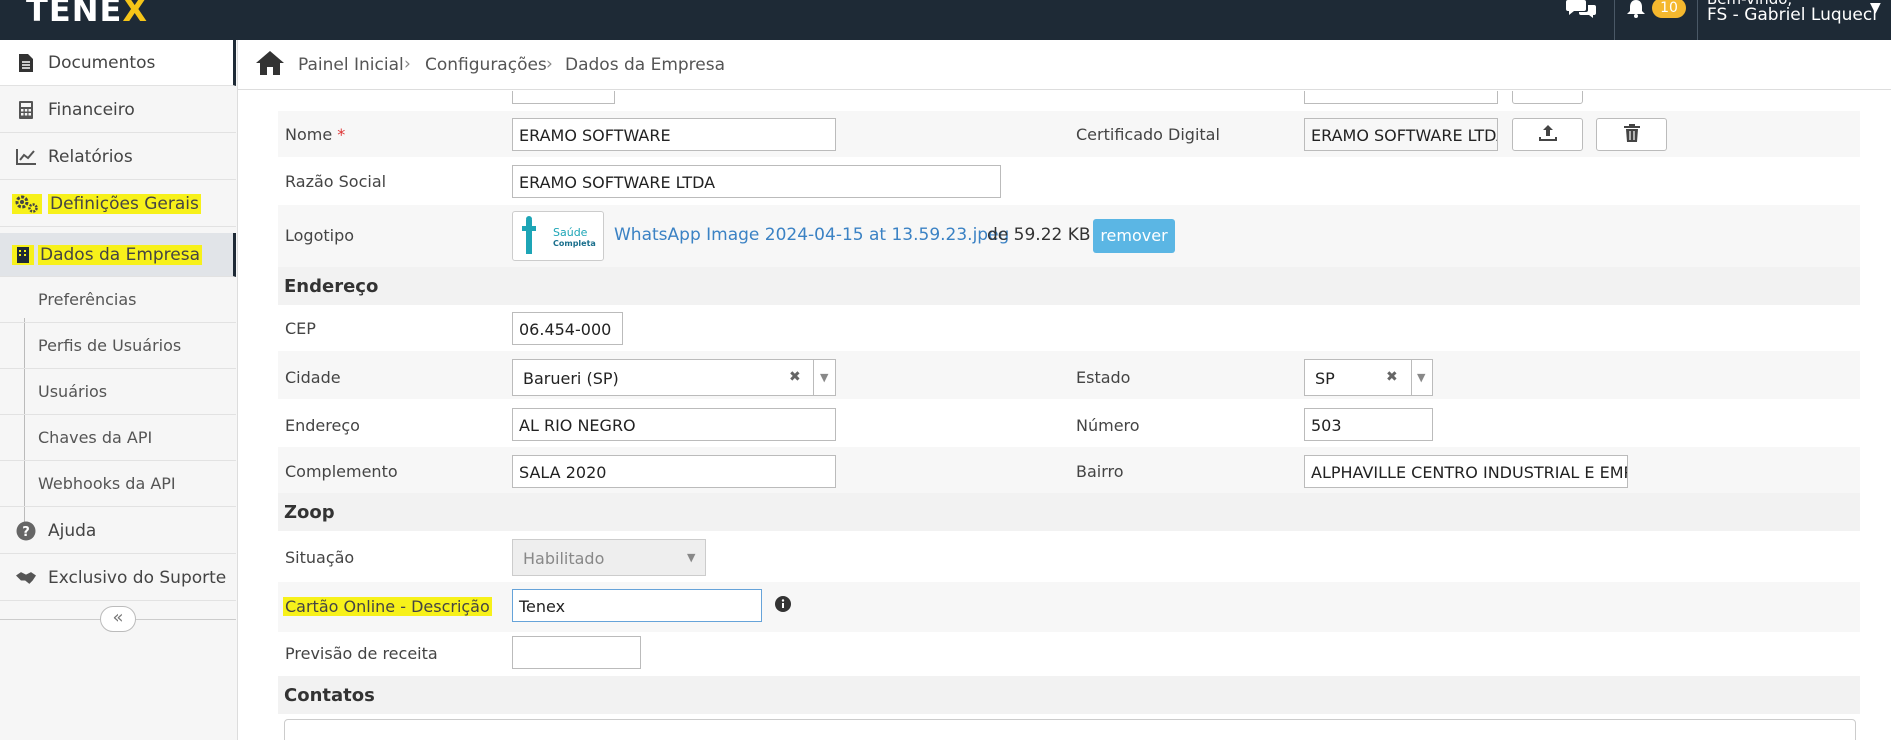  Describe the element at coordinates (341, 471) in the screenshot. I see `complemento-label: Complemento` at that location.